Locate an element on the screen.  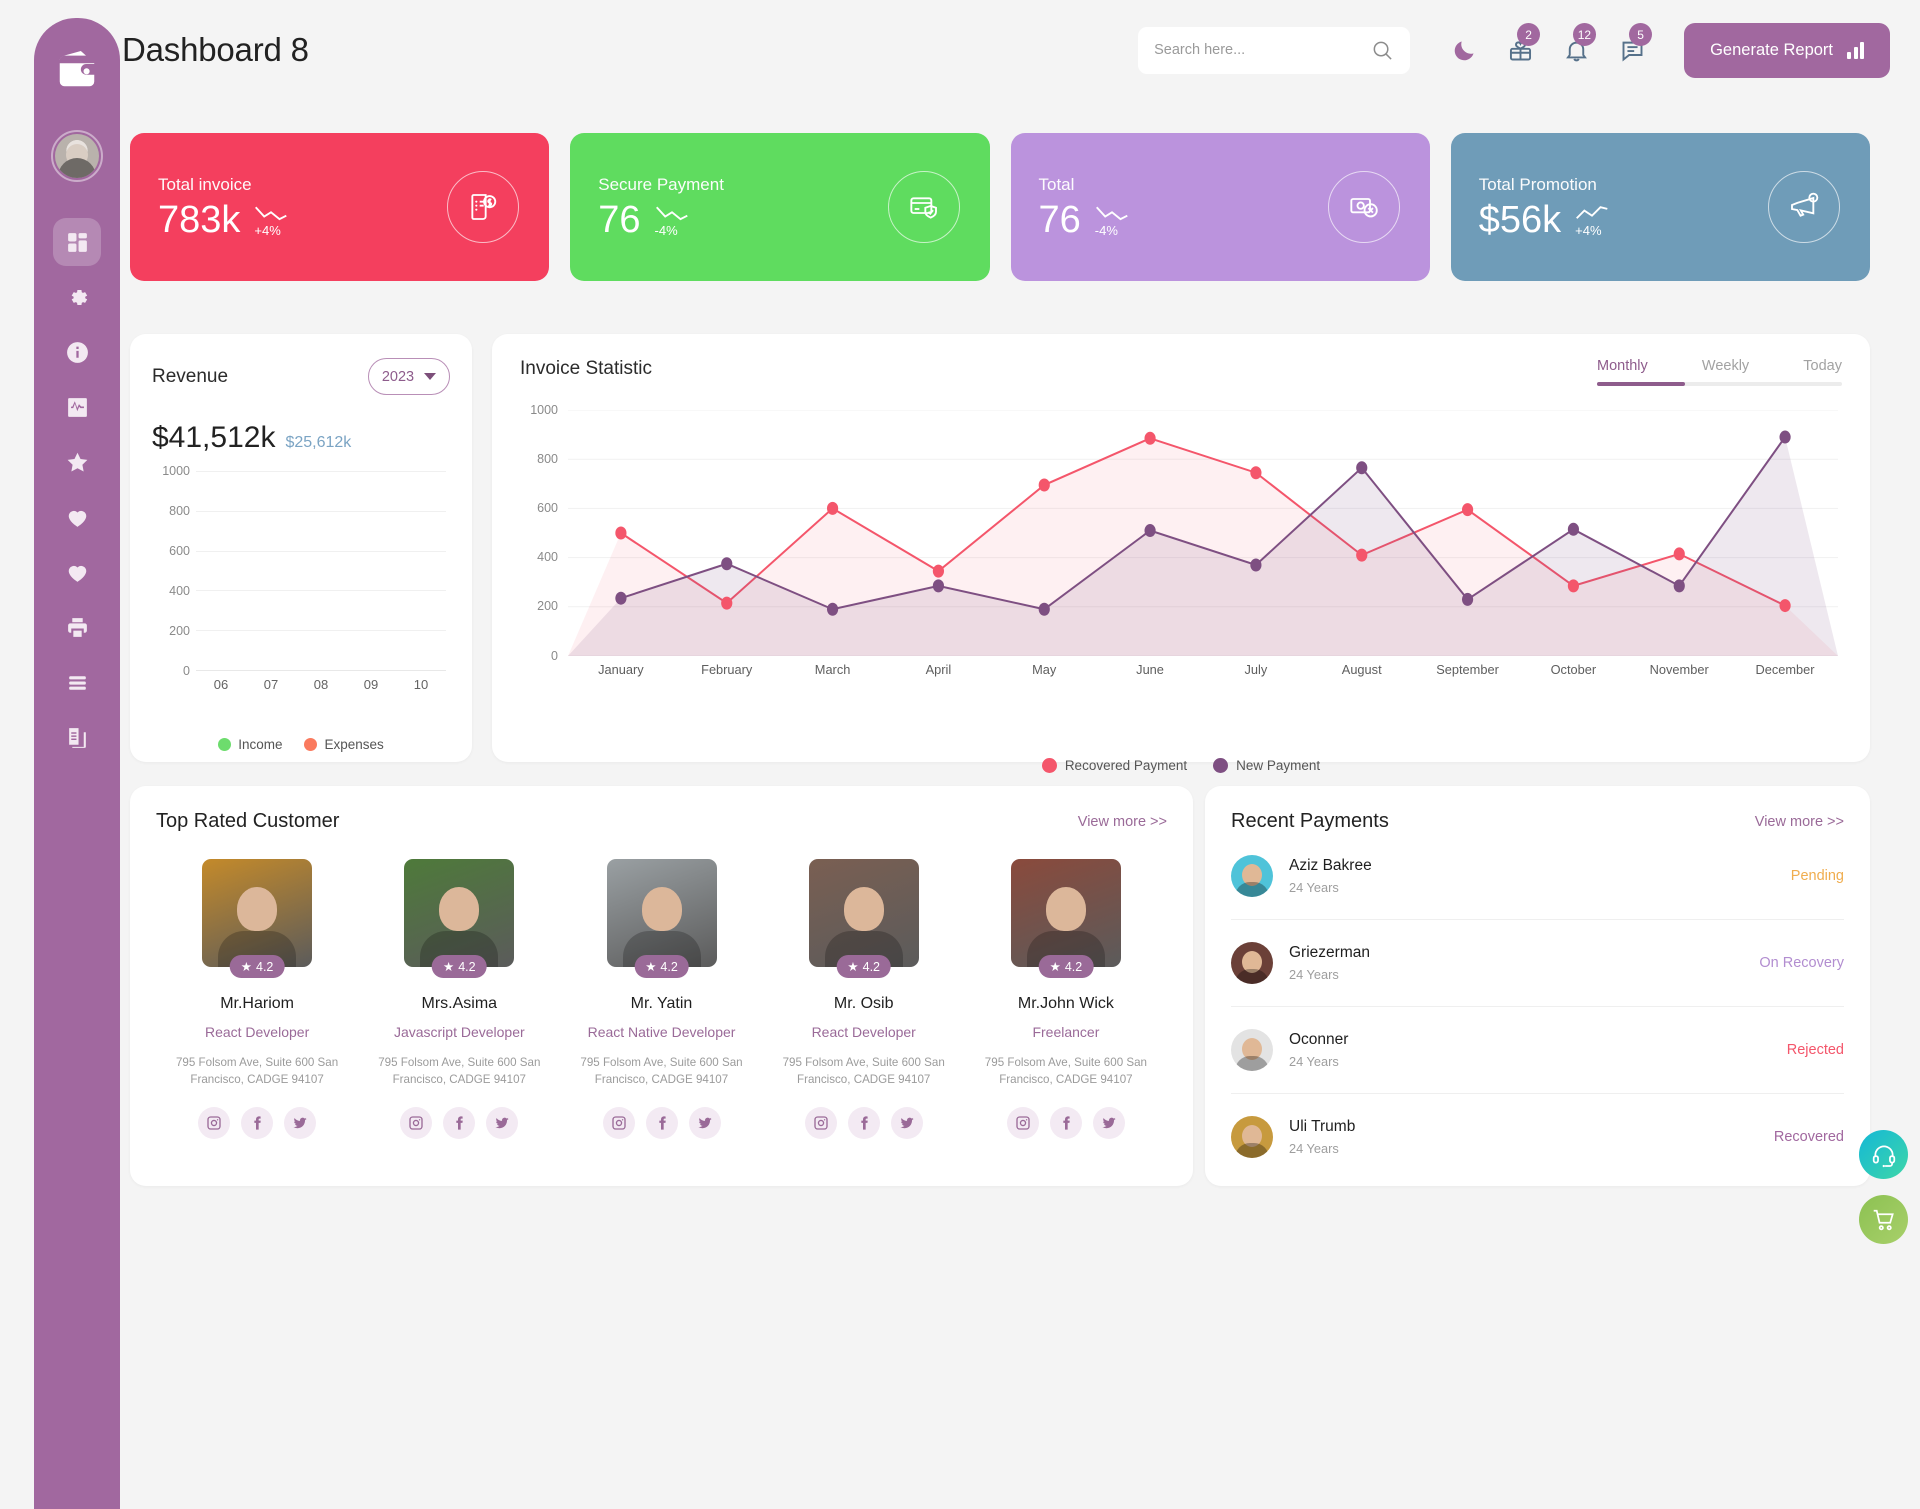
invoice-dollar-icon is located at coordinates (484, 207).